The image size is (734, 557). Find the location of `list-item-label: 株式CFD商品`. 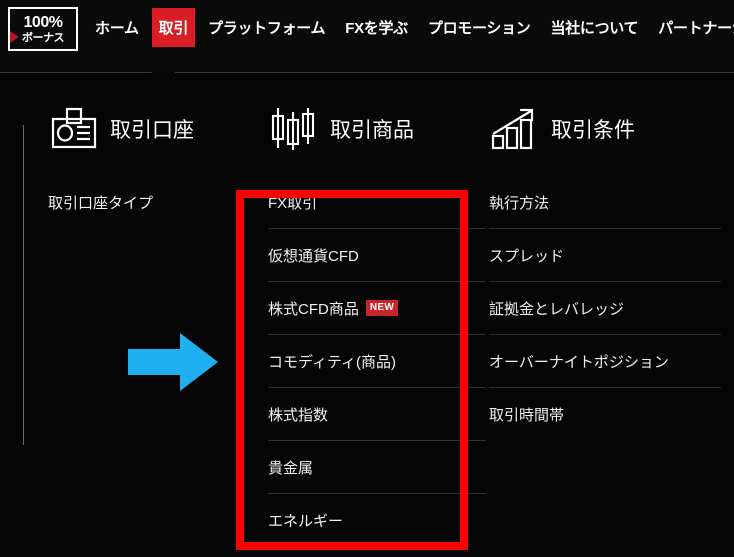

list-item-label: 株式CFD商品 is located at coordinates (313, 309).